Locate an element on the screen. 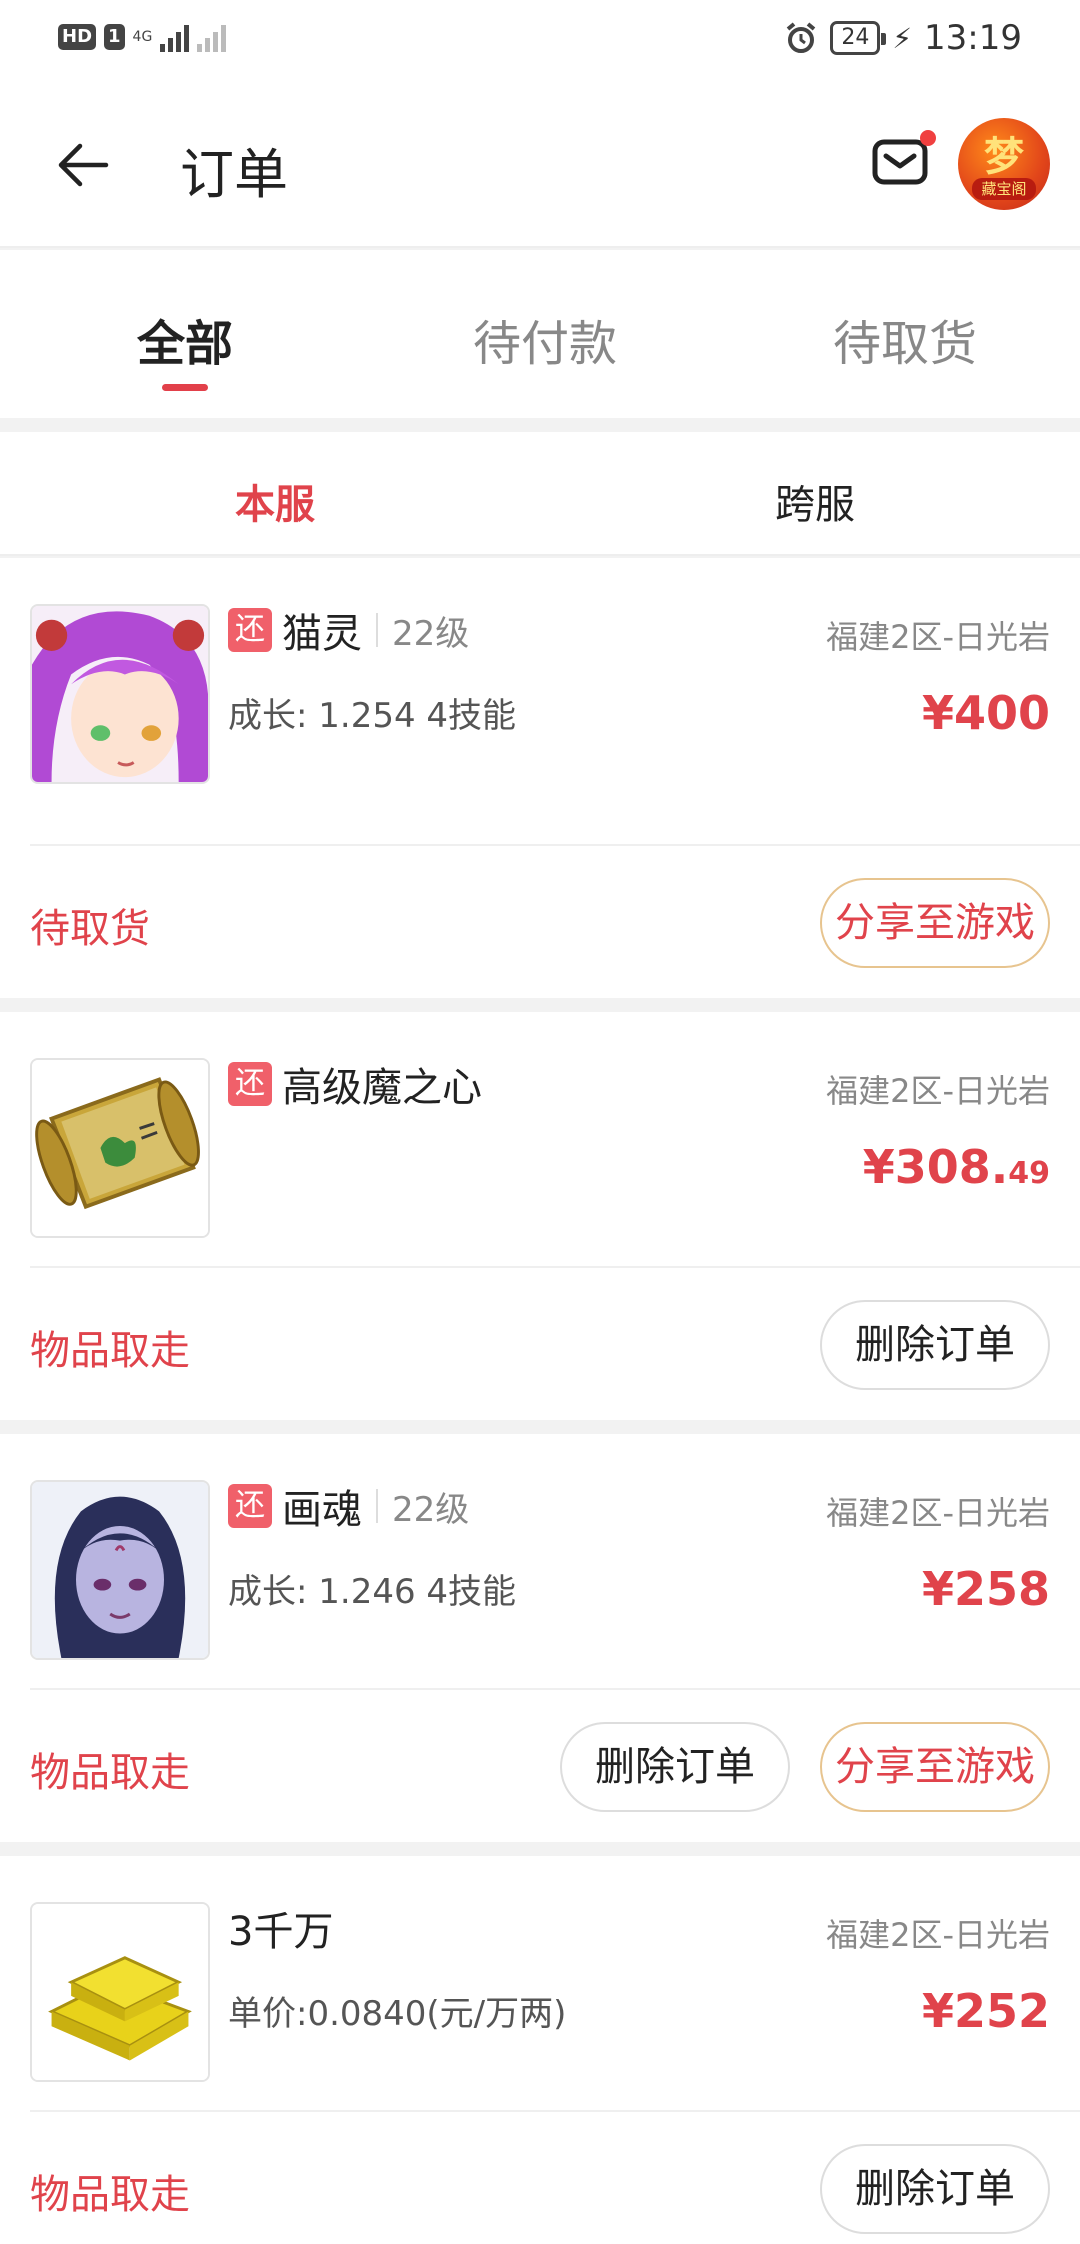 The image size is (1080, 2244). item-image-cat-spirit is located at coordinates (120, 694).